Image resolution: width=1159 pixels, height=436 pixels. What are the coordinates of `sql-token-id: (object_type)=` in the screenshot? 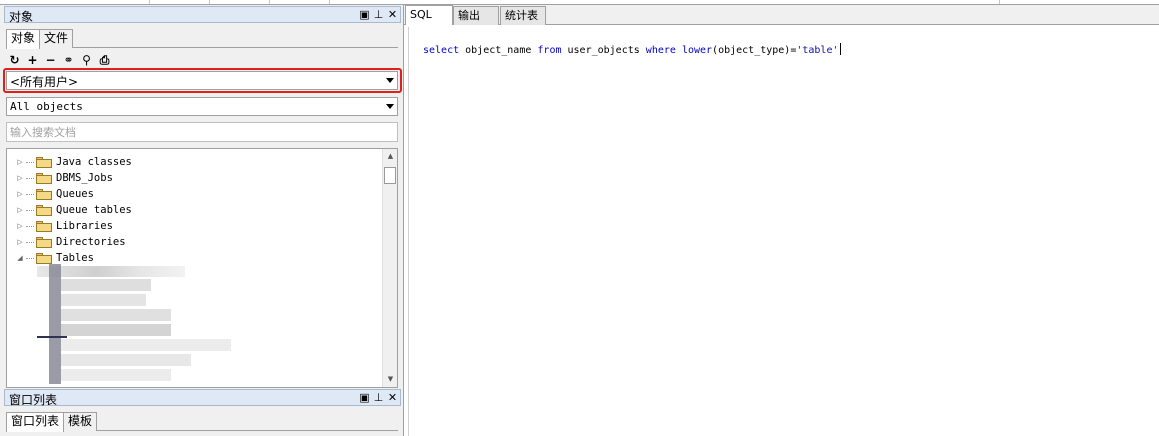 It's located at (754, 50).